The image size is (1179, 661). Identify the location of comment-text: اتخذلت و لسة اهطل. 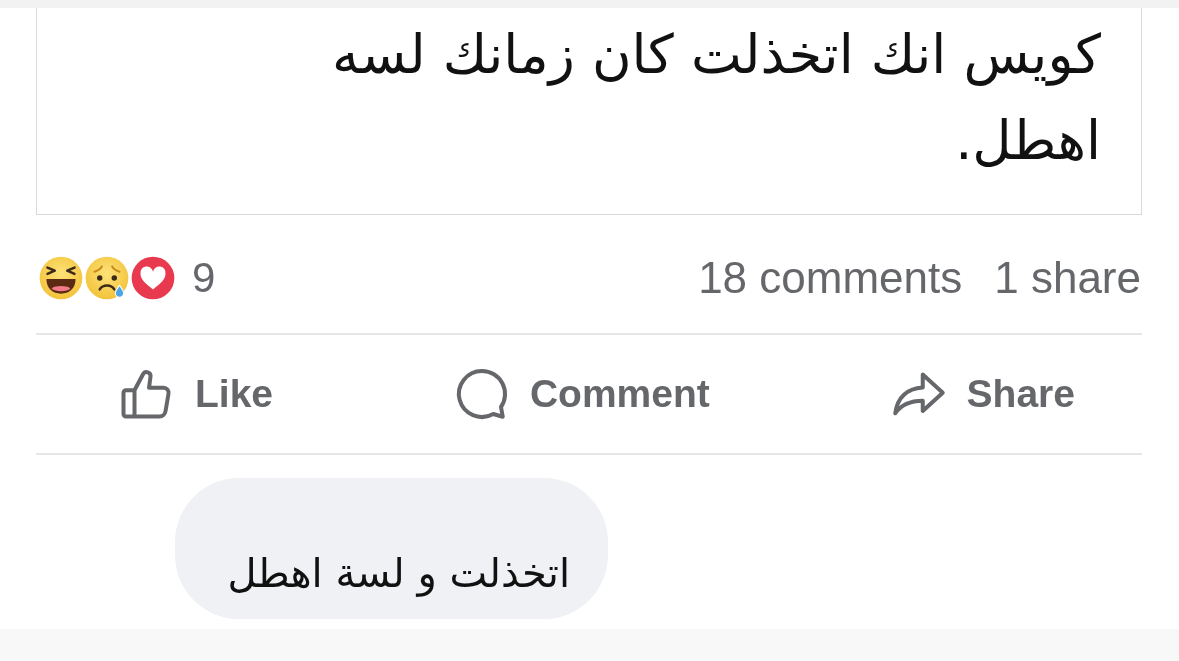
(398, 574).